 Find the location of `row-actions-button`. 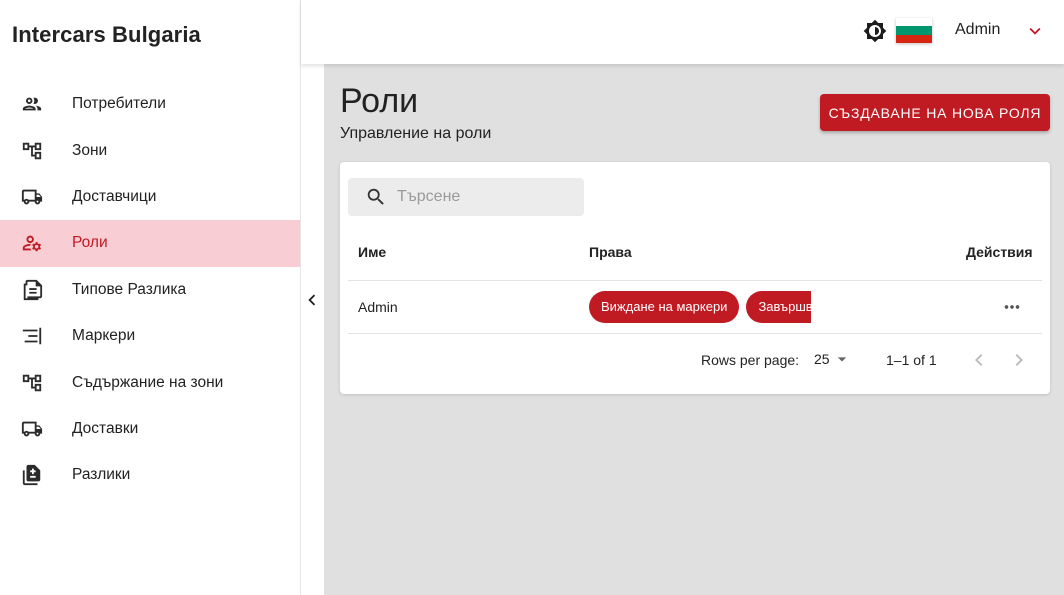

row-actions-button is located at coordinates (1012, 307).